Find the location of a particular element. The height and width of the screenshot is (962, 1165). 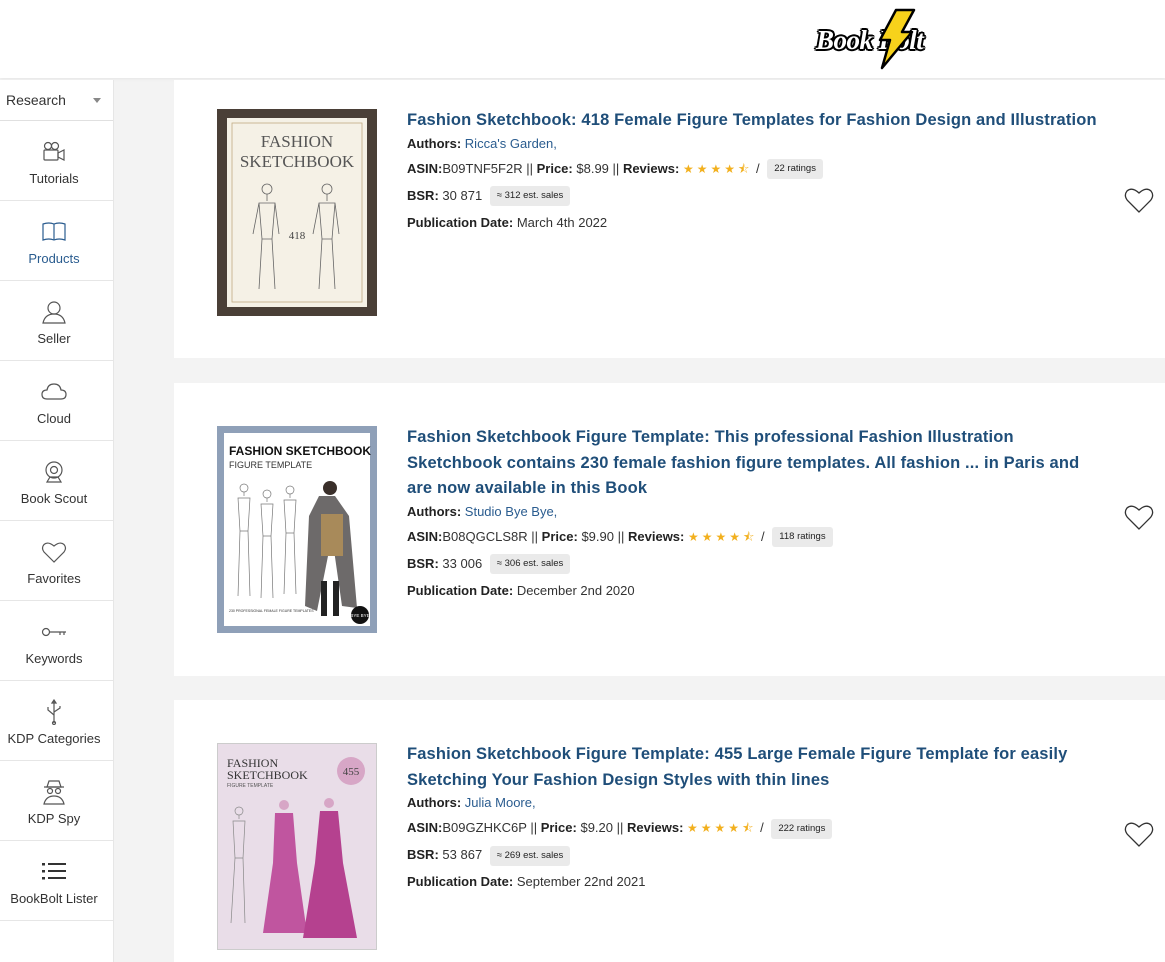

asin-value: B08QGCLS8R is located at coordinates (485, 536).